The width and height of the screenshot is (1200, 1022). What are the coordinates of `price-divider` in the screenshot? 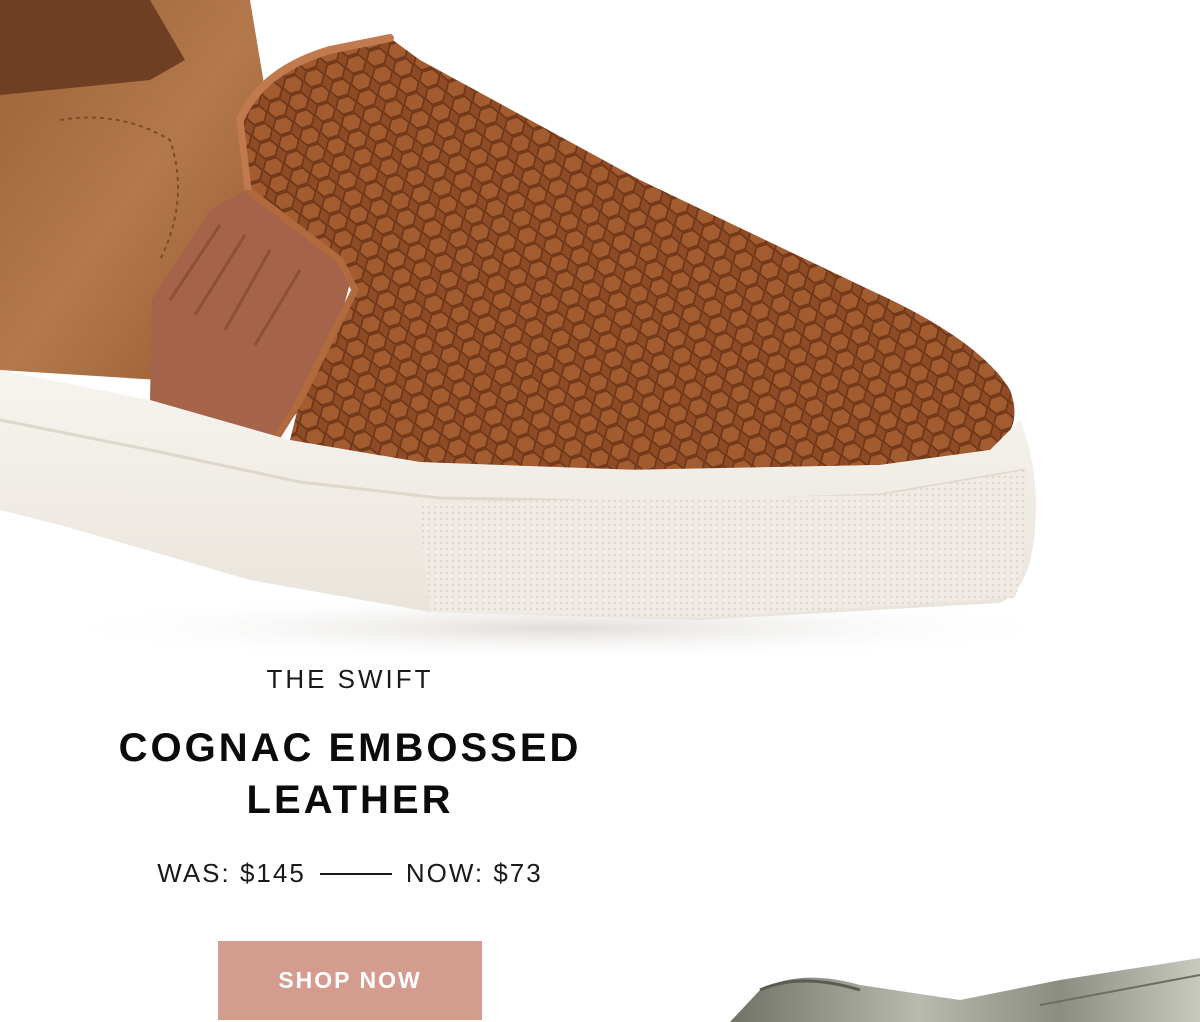 It's located at (355, 873).